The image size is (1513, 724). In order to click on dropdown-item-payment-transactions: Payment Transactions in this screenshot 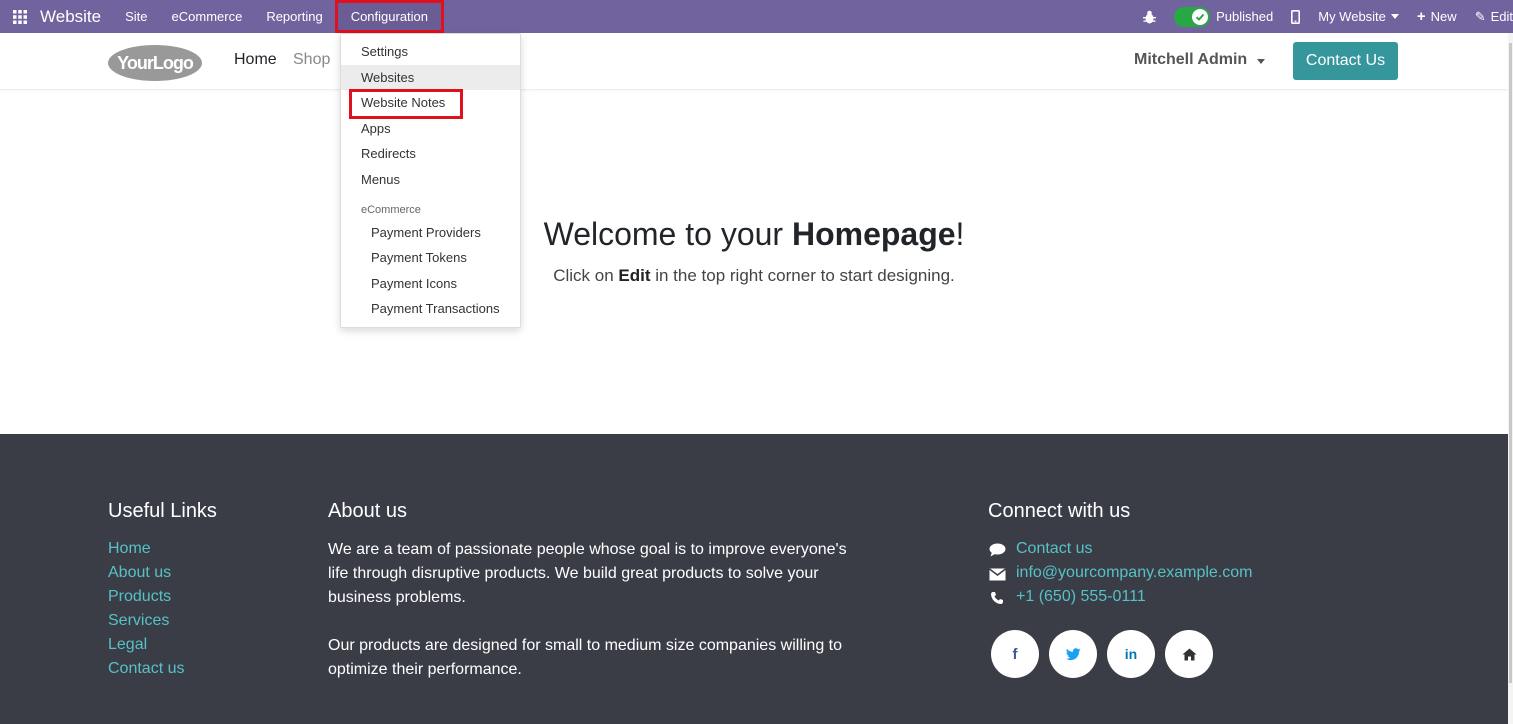, I will do `click(430, 308)`.